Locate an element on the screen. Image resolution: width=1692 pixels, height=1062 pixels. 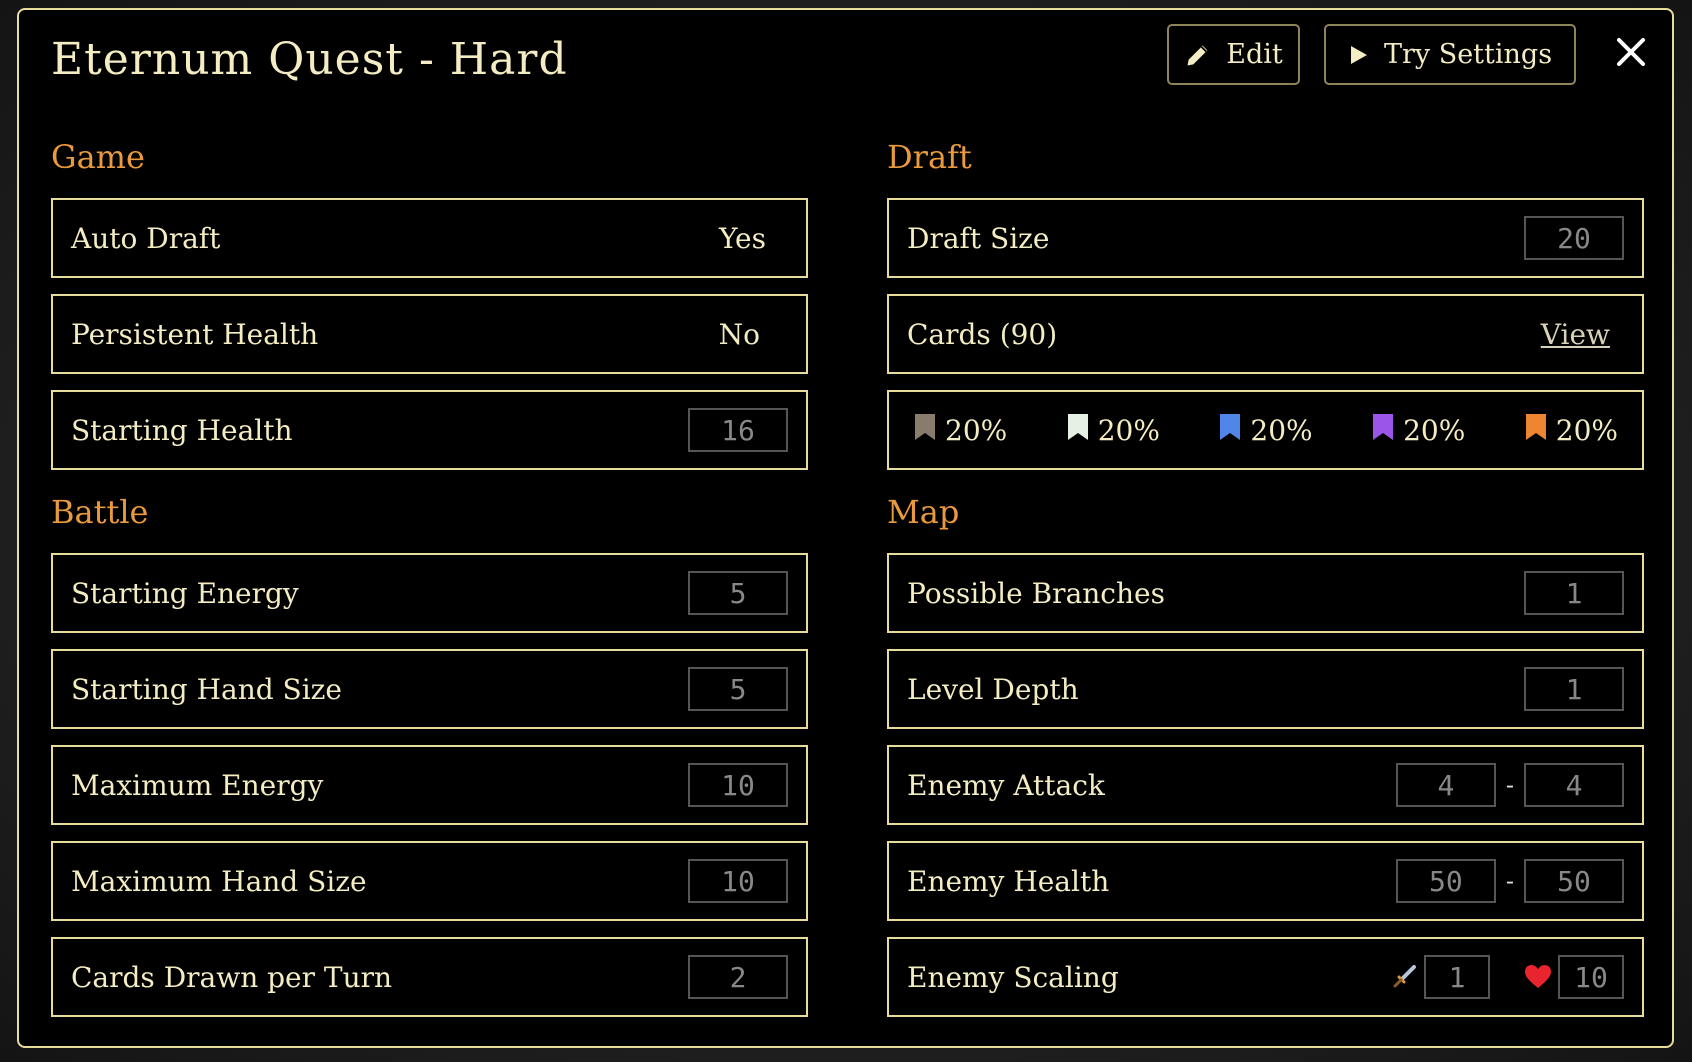
section-title-game: Game is located at coordinates (98, 157).